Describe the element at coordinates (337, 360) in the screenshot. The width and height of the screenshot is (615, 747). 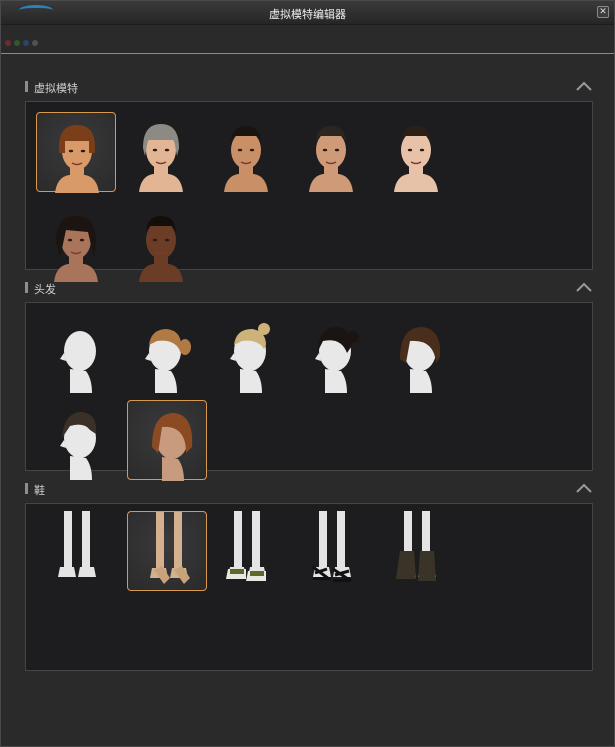
I see `hair-black-bun-icon` at that location.